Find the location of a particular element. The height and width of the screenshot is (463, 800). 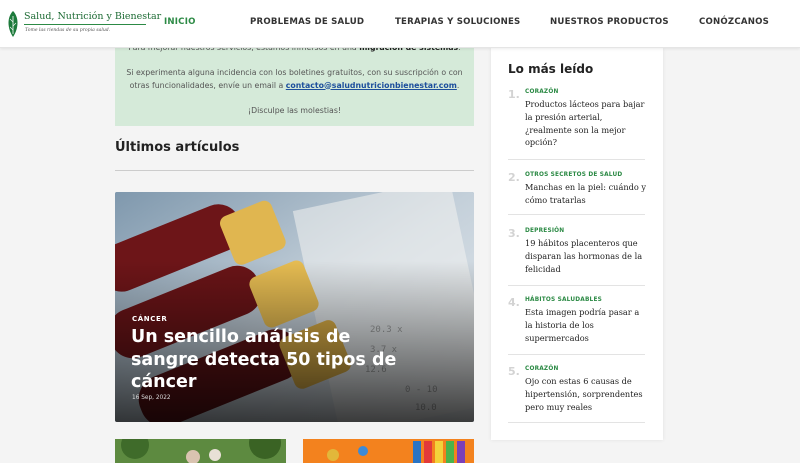

people-outdoors-image is located at coordinates (200, 451).